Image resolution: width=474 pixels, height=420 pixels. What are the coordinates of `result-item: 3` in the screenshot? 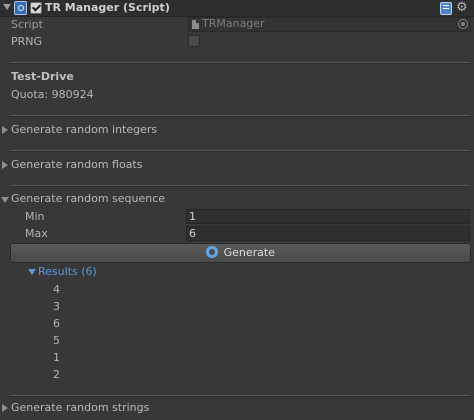 It's located at (56, 306).